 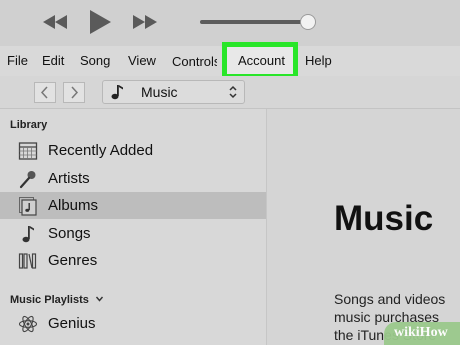 I want to click on main-description-line-1: Songs and videos, so click(x=390, y=299).